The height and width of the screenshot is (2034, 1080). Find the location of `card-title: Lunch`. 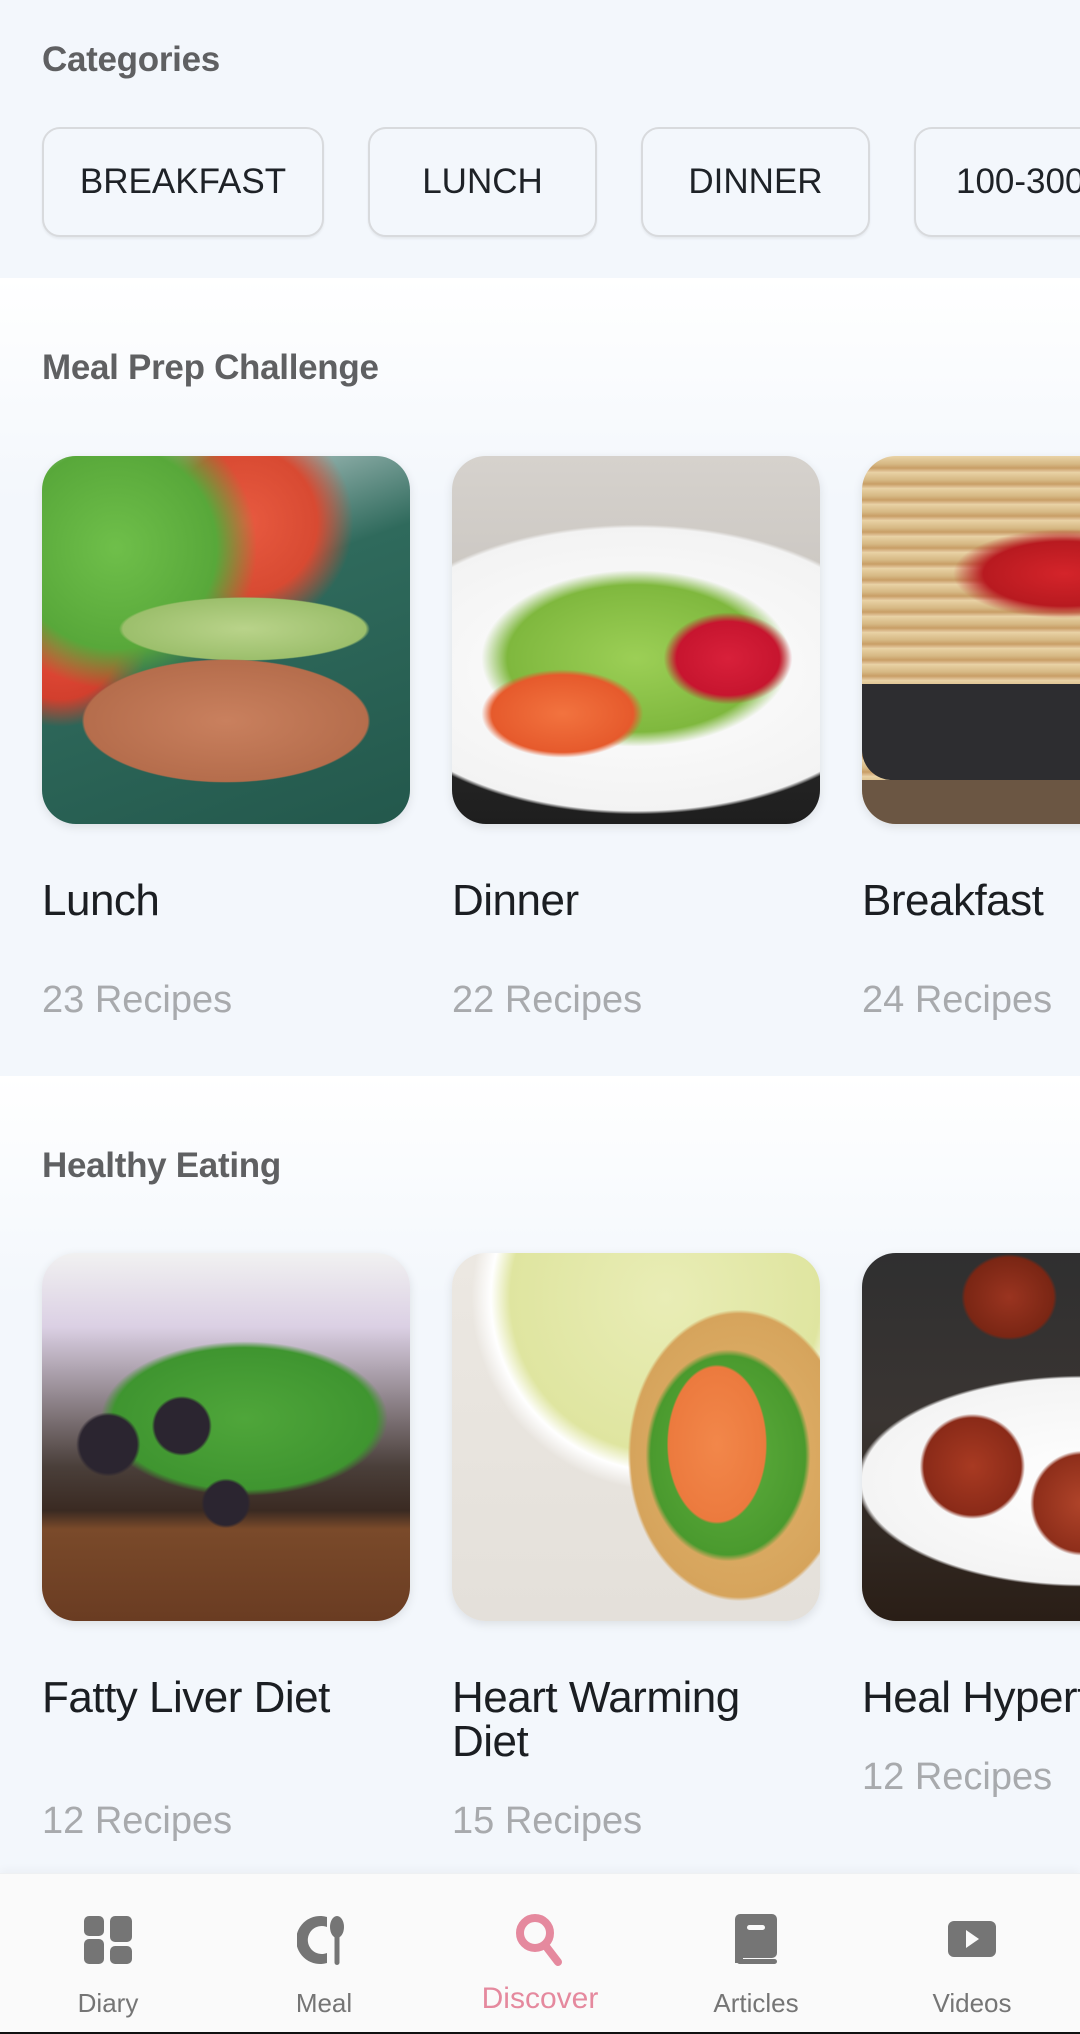

card-title: Lunch is located at coordinates (101, 900).